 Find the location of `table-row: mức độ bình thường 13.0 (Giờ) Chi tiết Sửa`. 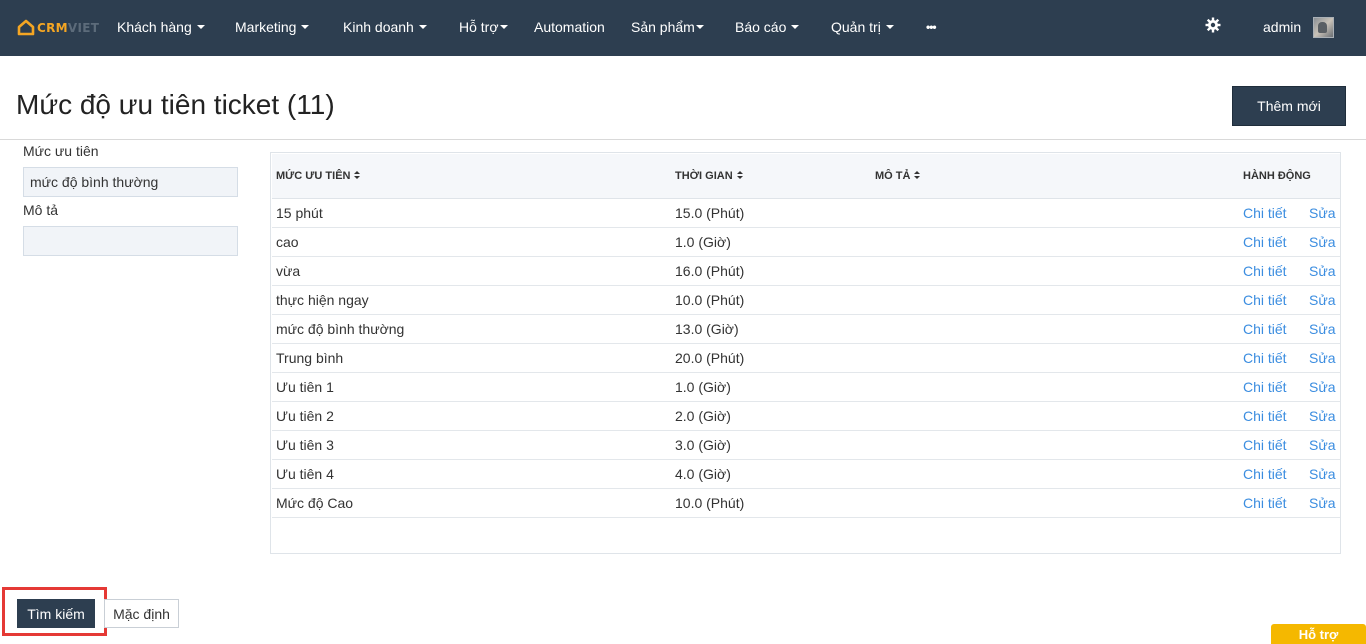

table-row: mức độ bình thường 13.0 (Giờ) Chi tiết Sửa is located at coordinates (806, 329).